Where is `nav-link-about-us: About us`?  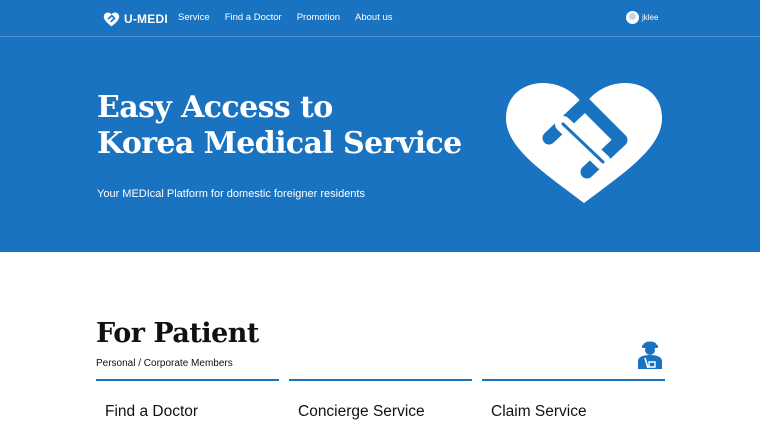 nav-link-about-us: About us is located at coordinates (374, 17).